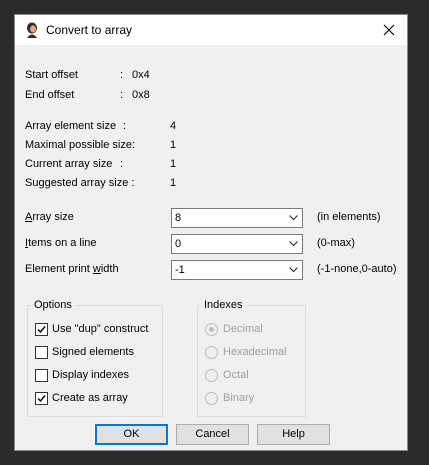 Image resolution: width=429 pixels, height=465 pixels. Describe the element at coordinates (141, 75) in the screenshot. I see `start-offset-value: 0x4` at that location.